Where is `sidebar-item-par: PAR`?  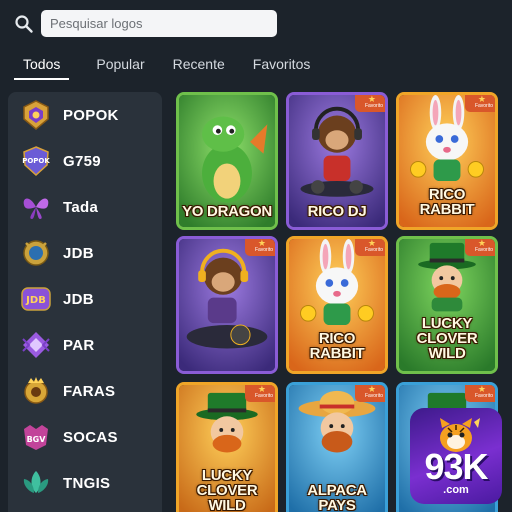
sidebar-item-par: PAR is located at coordinates (85, 345).